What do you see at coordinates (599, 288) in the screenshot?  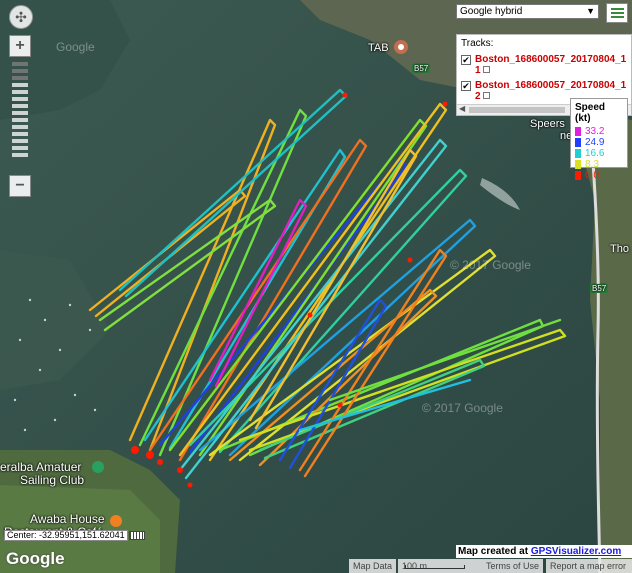 I see `road-shield-b57-right: B57` at bounding box center [599, 288].